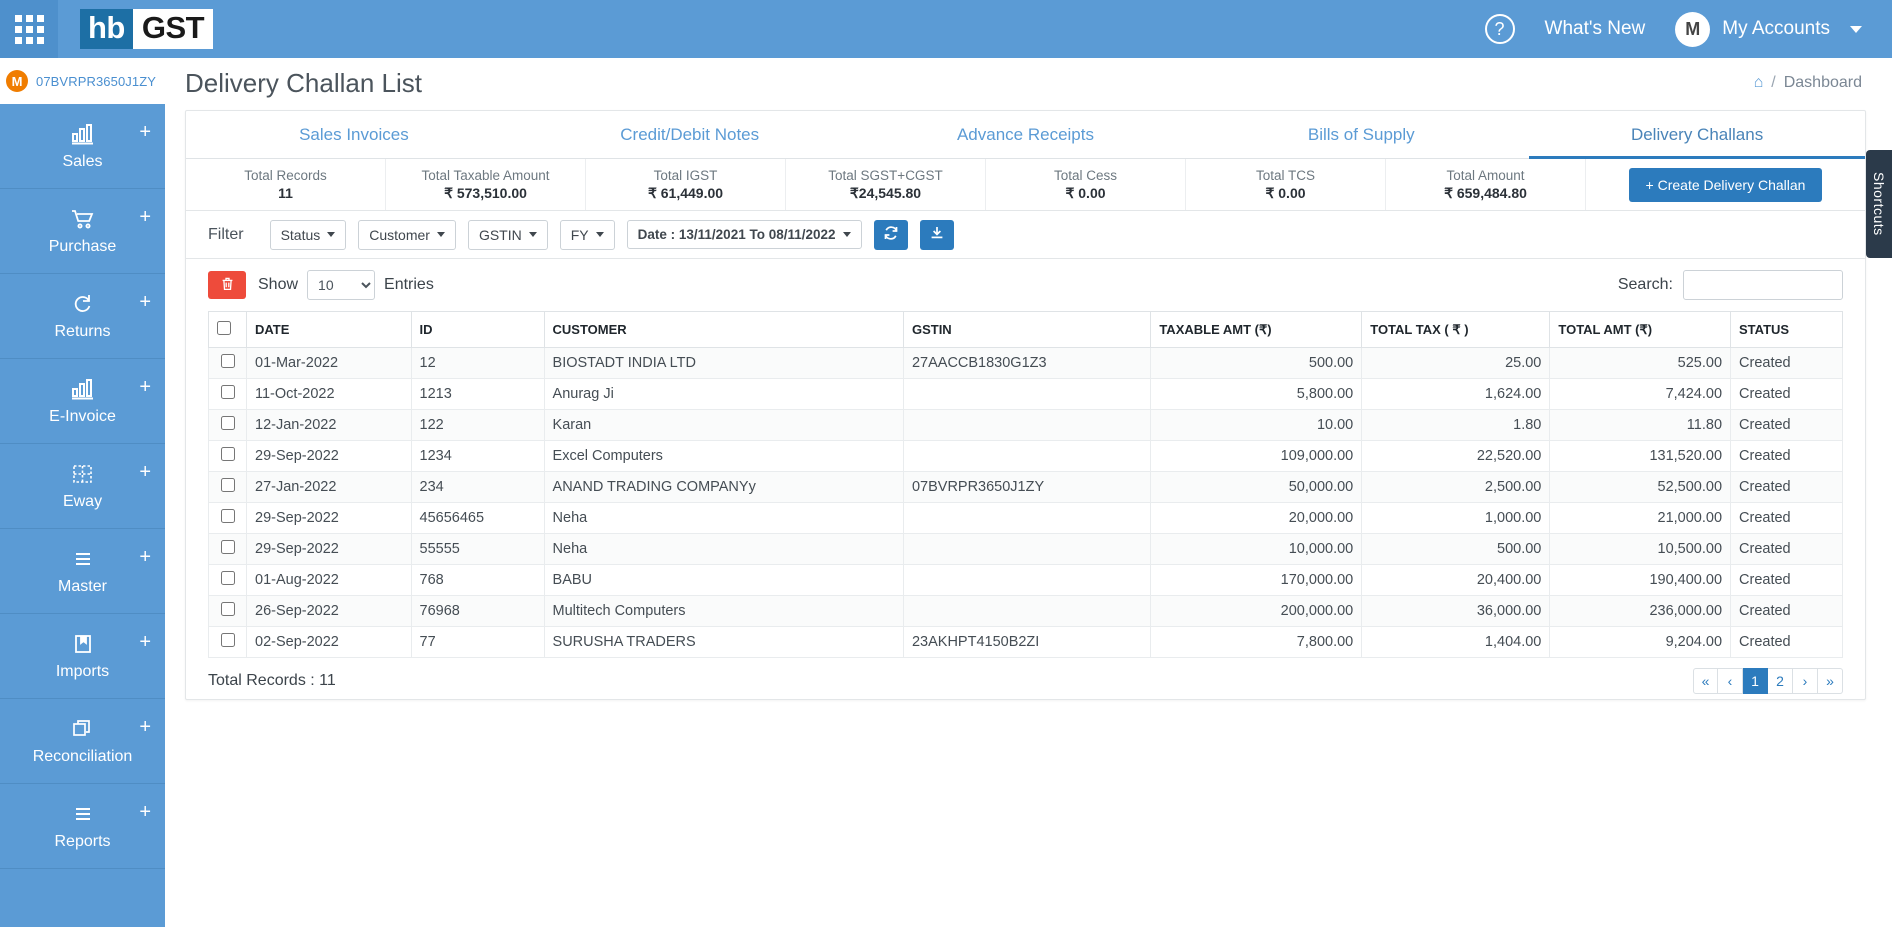 This screenshot has width=1892, height=927. I want to click on col-date: DATE, so click(329, 329).